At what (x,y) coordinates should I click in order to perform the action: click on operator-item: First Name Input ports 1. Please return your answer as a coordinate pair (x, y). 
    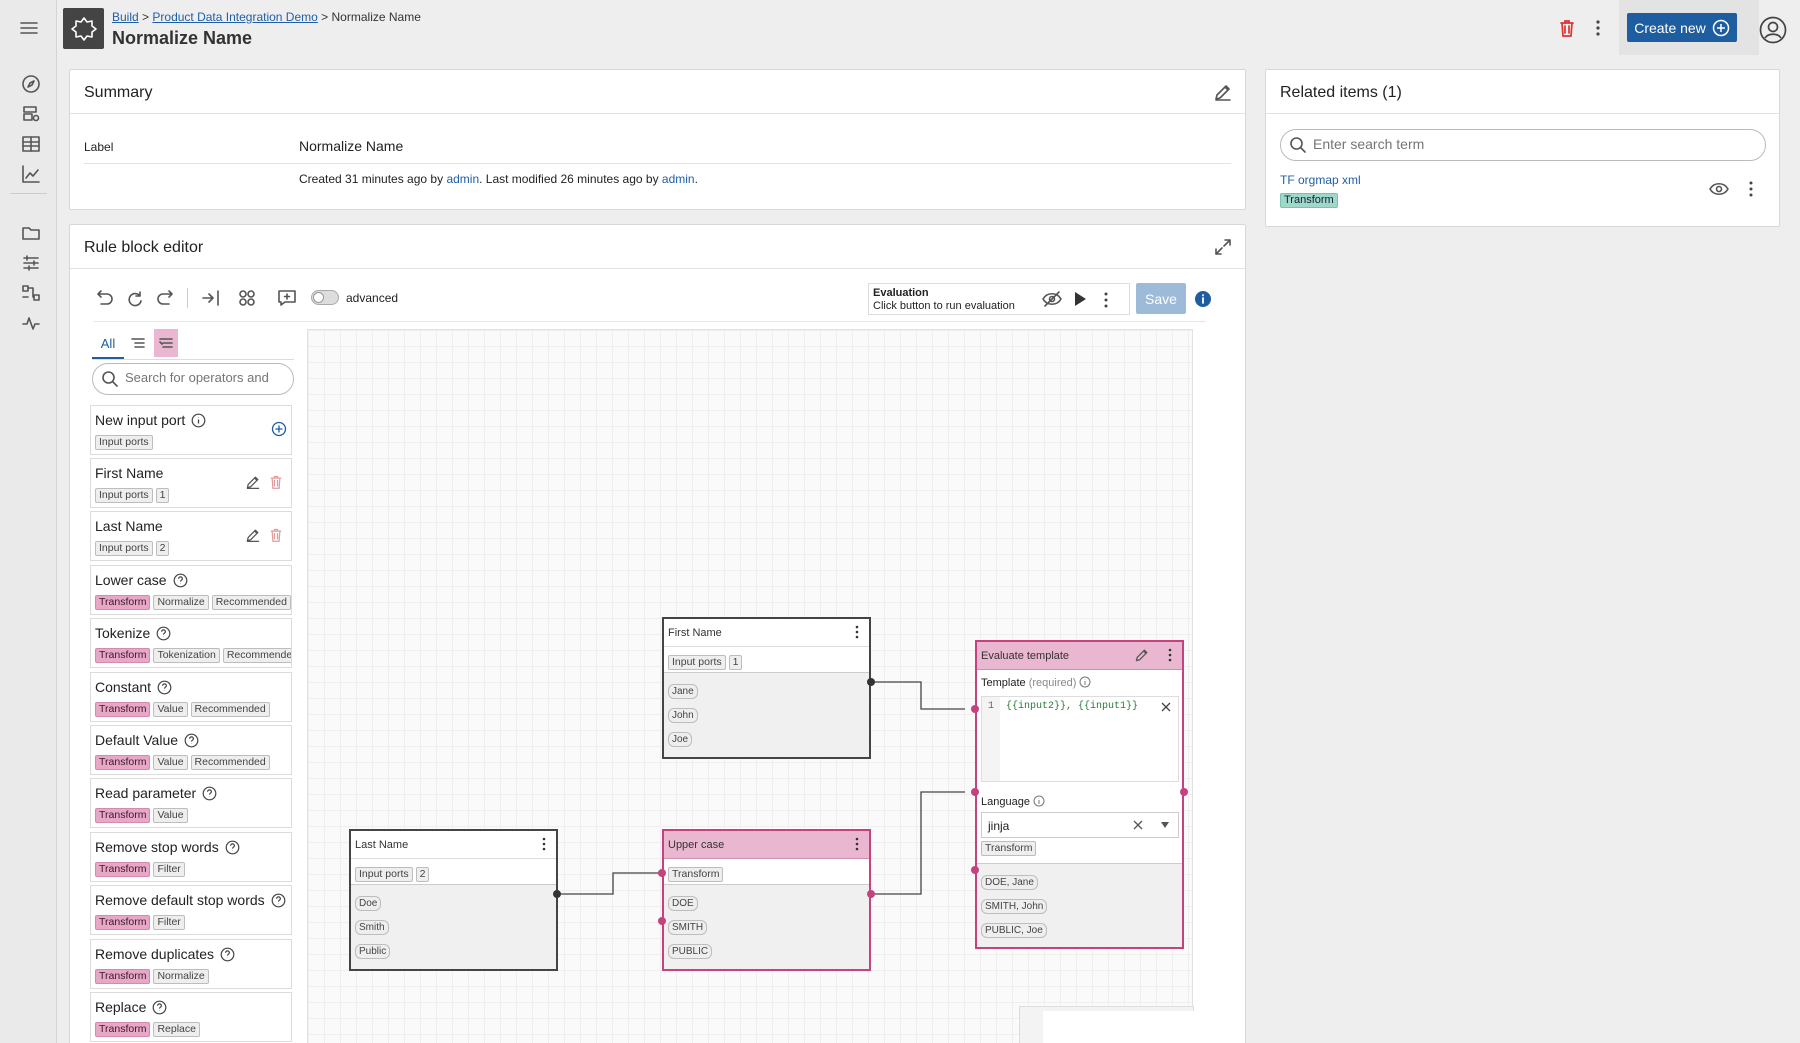
    Looking at the image, I should click on (191, 483).